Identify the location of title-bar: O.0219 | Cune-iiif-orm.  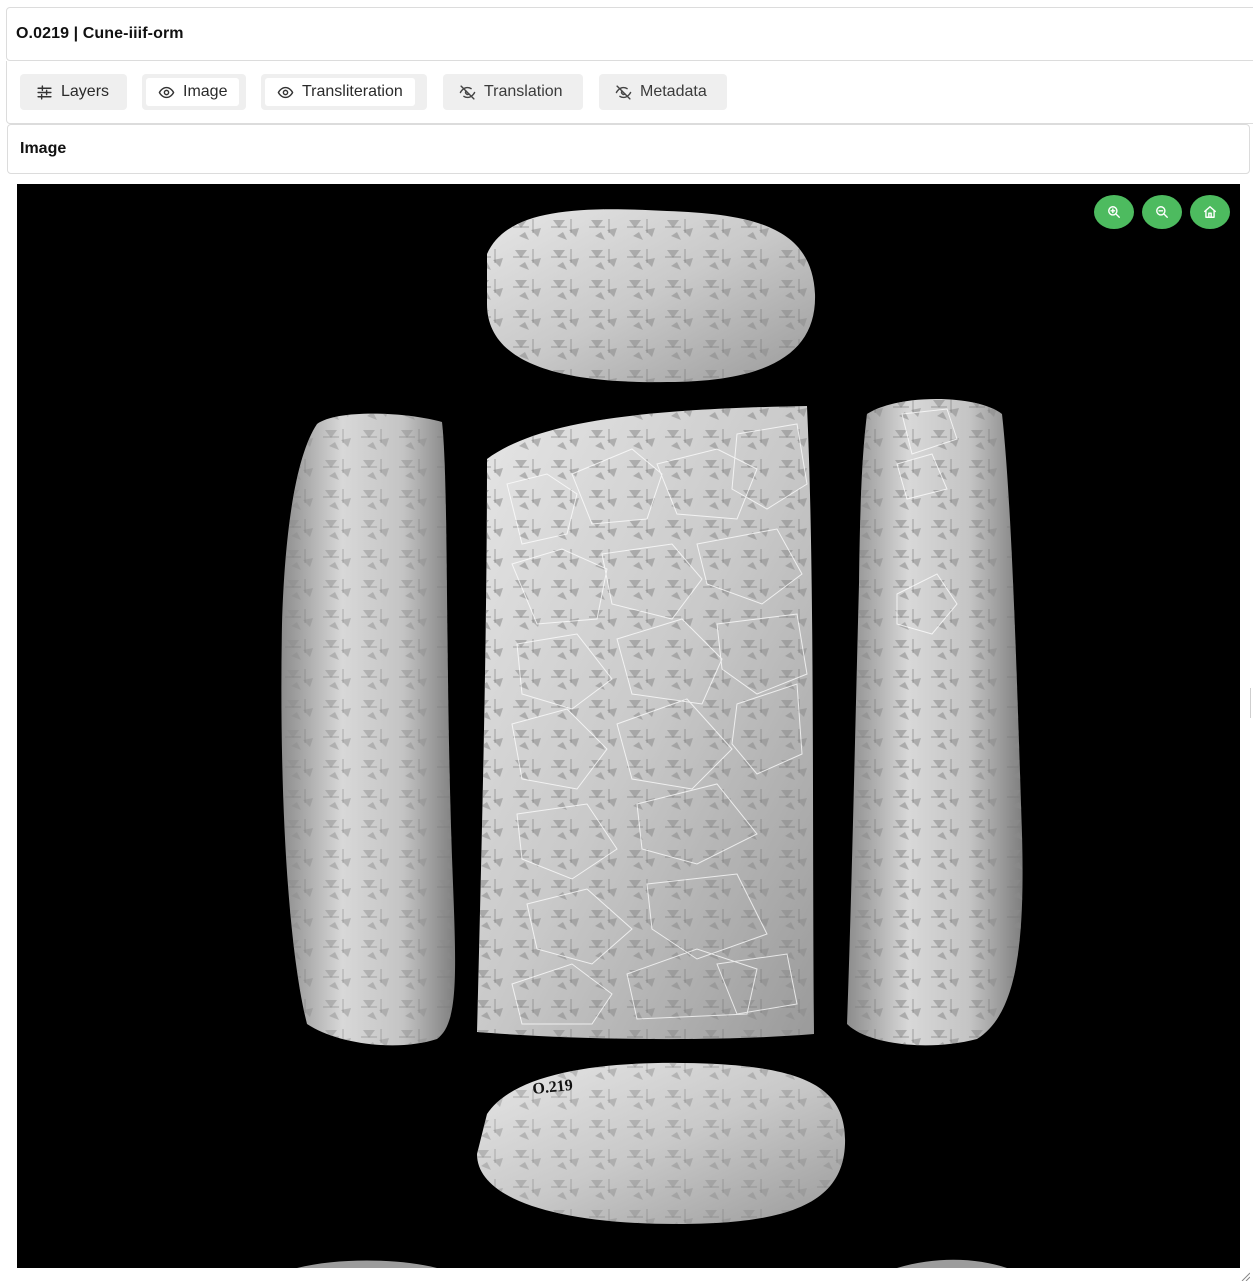
(629, 34).